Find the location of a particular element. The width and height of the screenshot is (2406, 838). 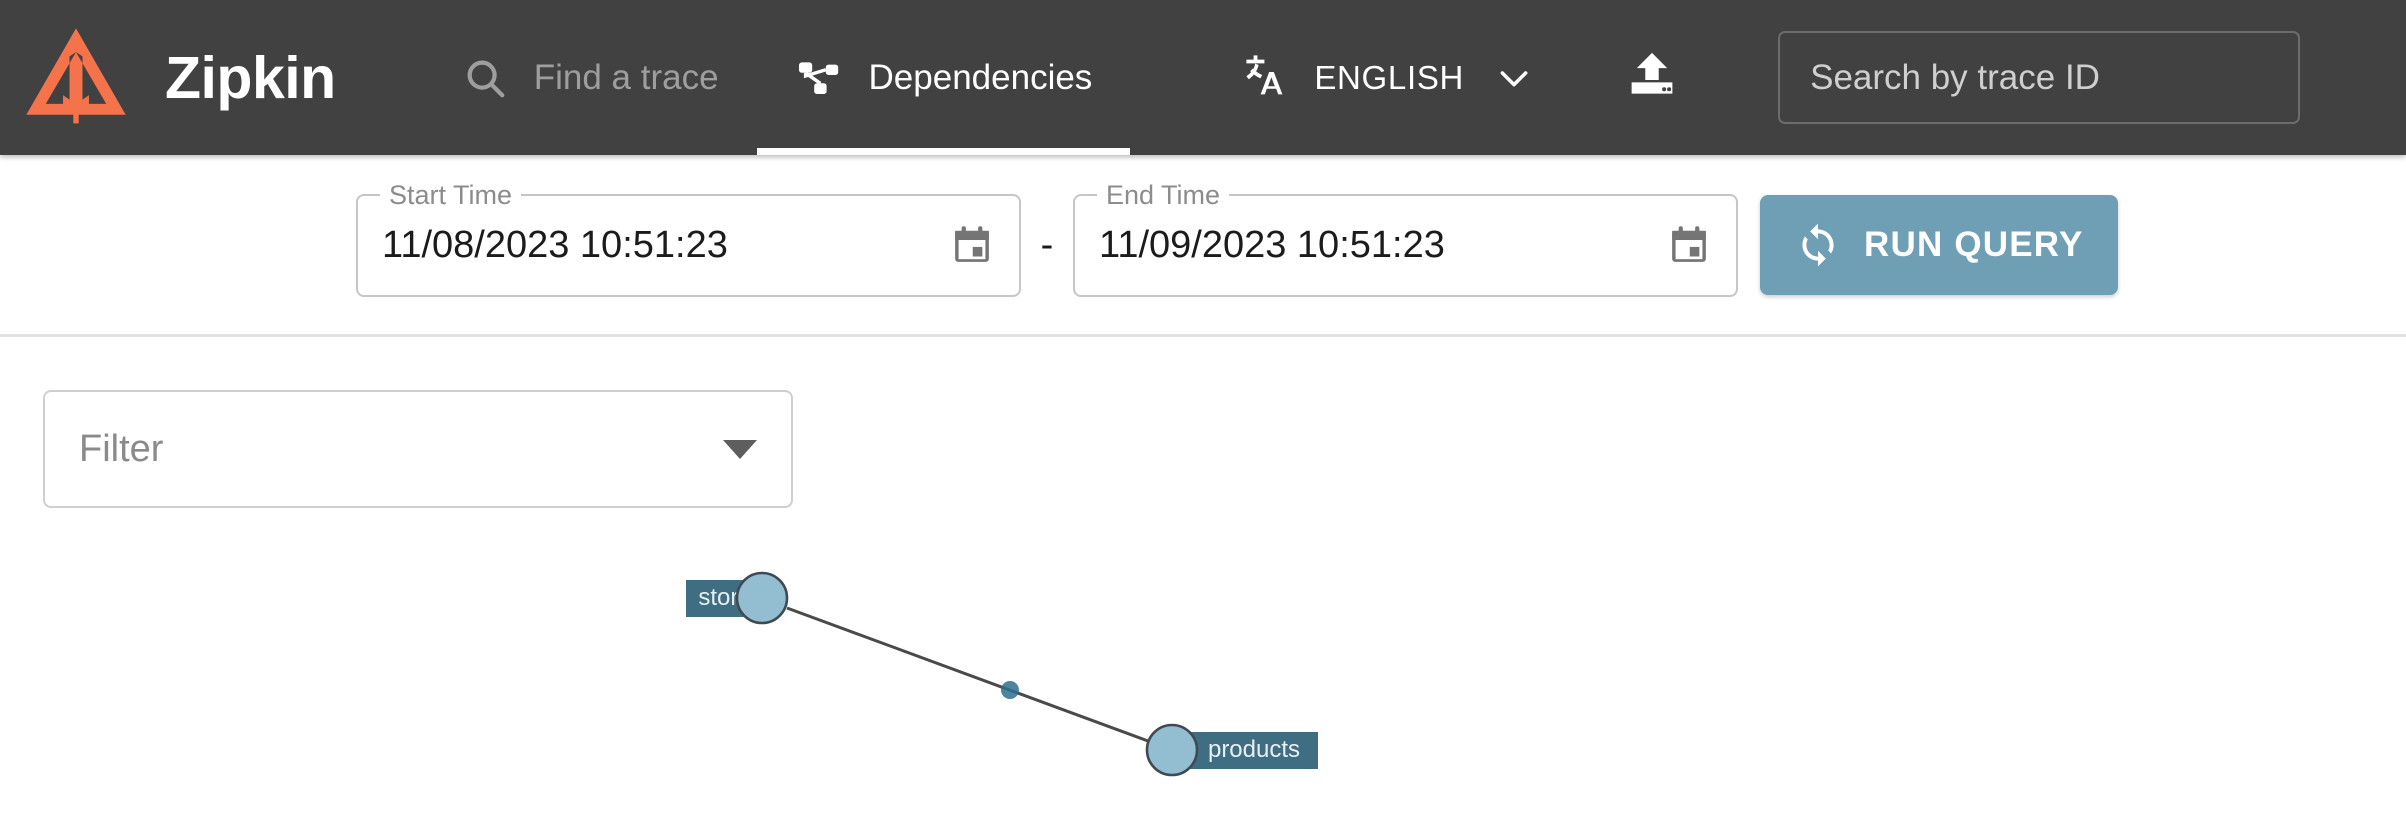

start-time-label: Start Time is located at coordinates (451, 194).